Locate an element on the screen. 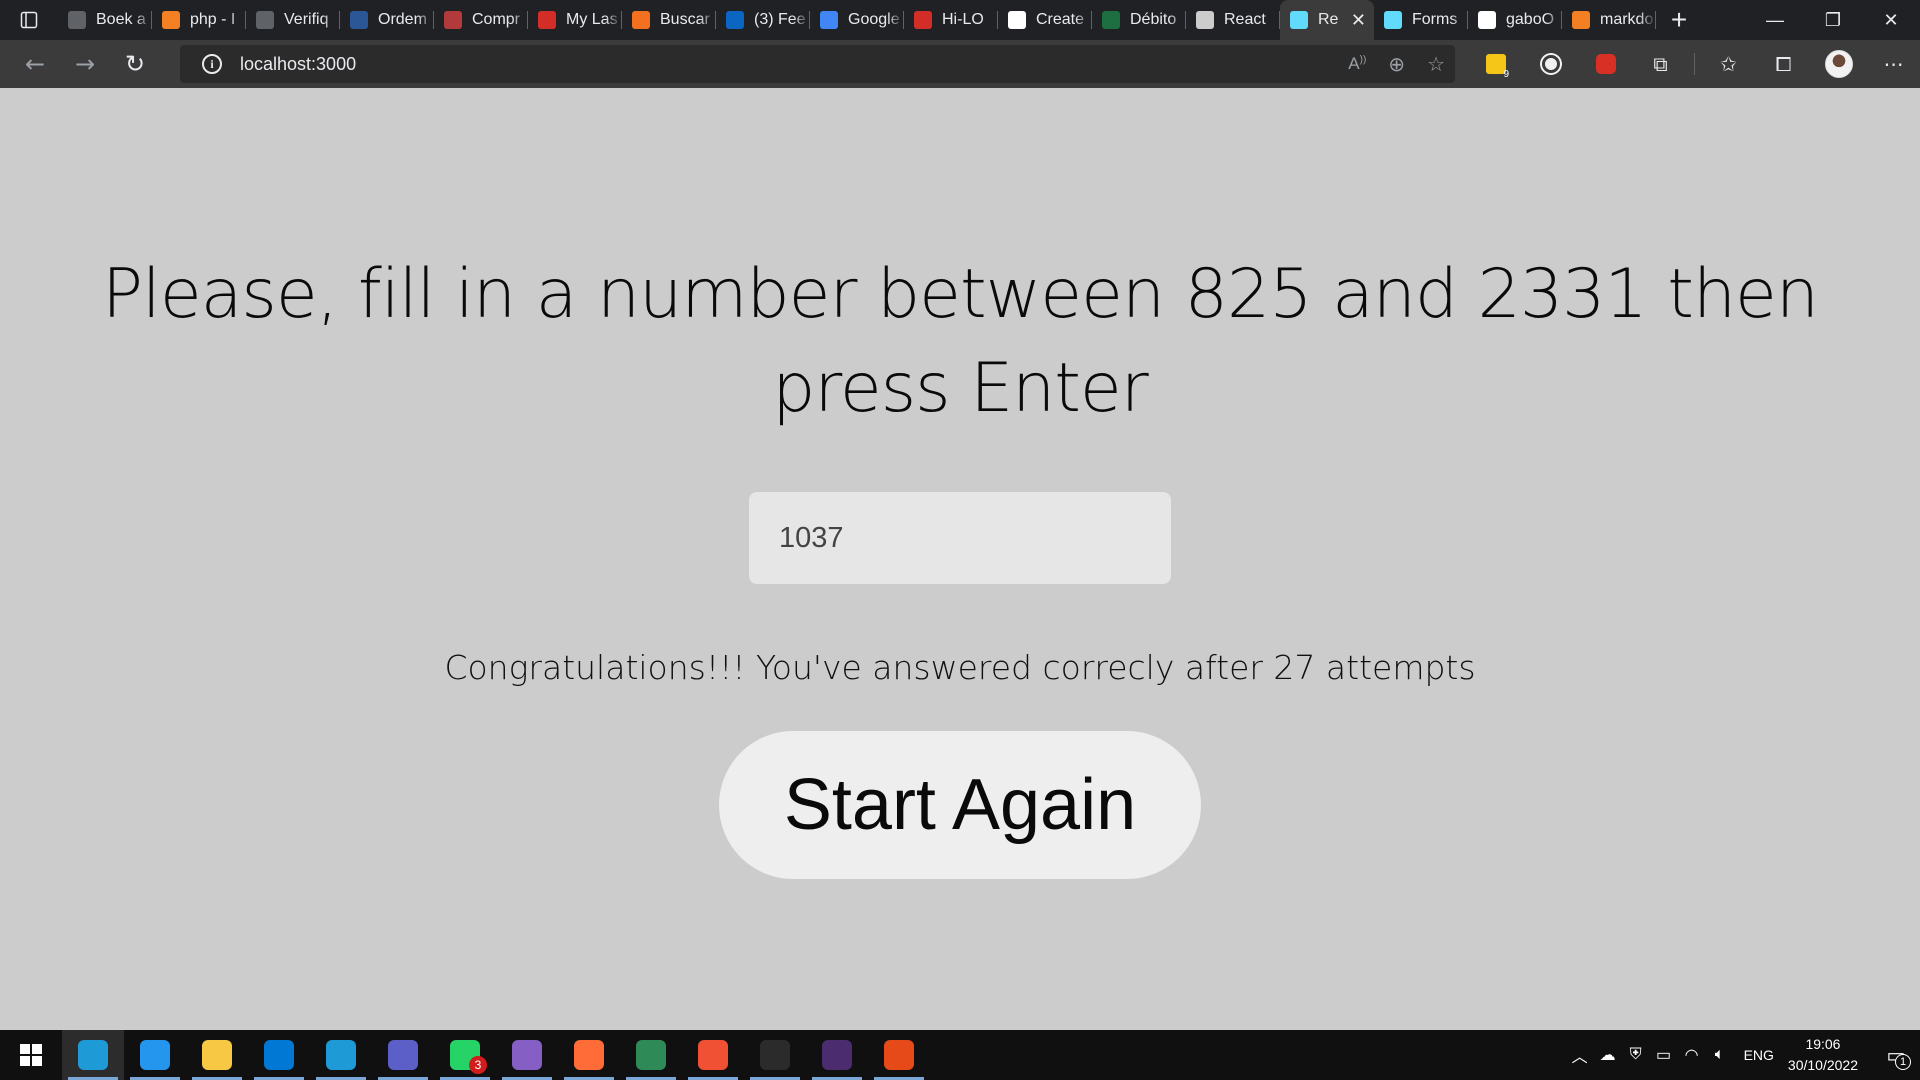 Image resolution: width=1920 pixels, height=1080 pixels. start-again-button: Start Again is located at coordinates (960, 805).